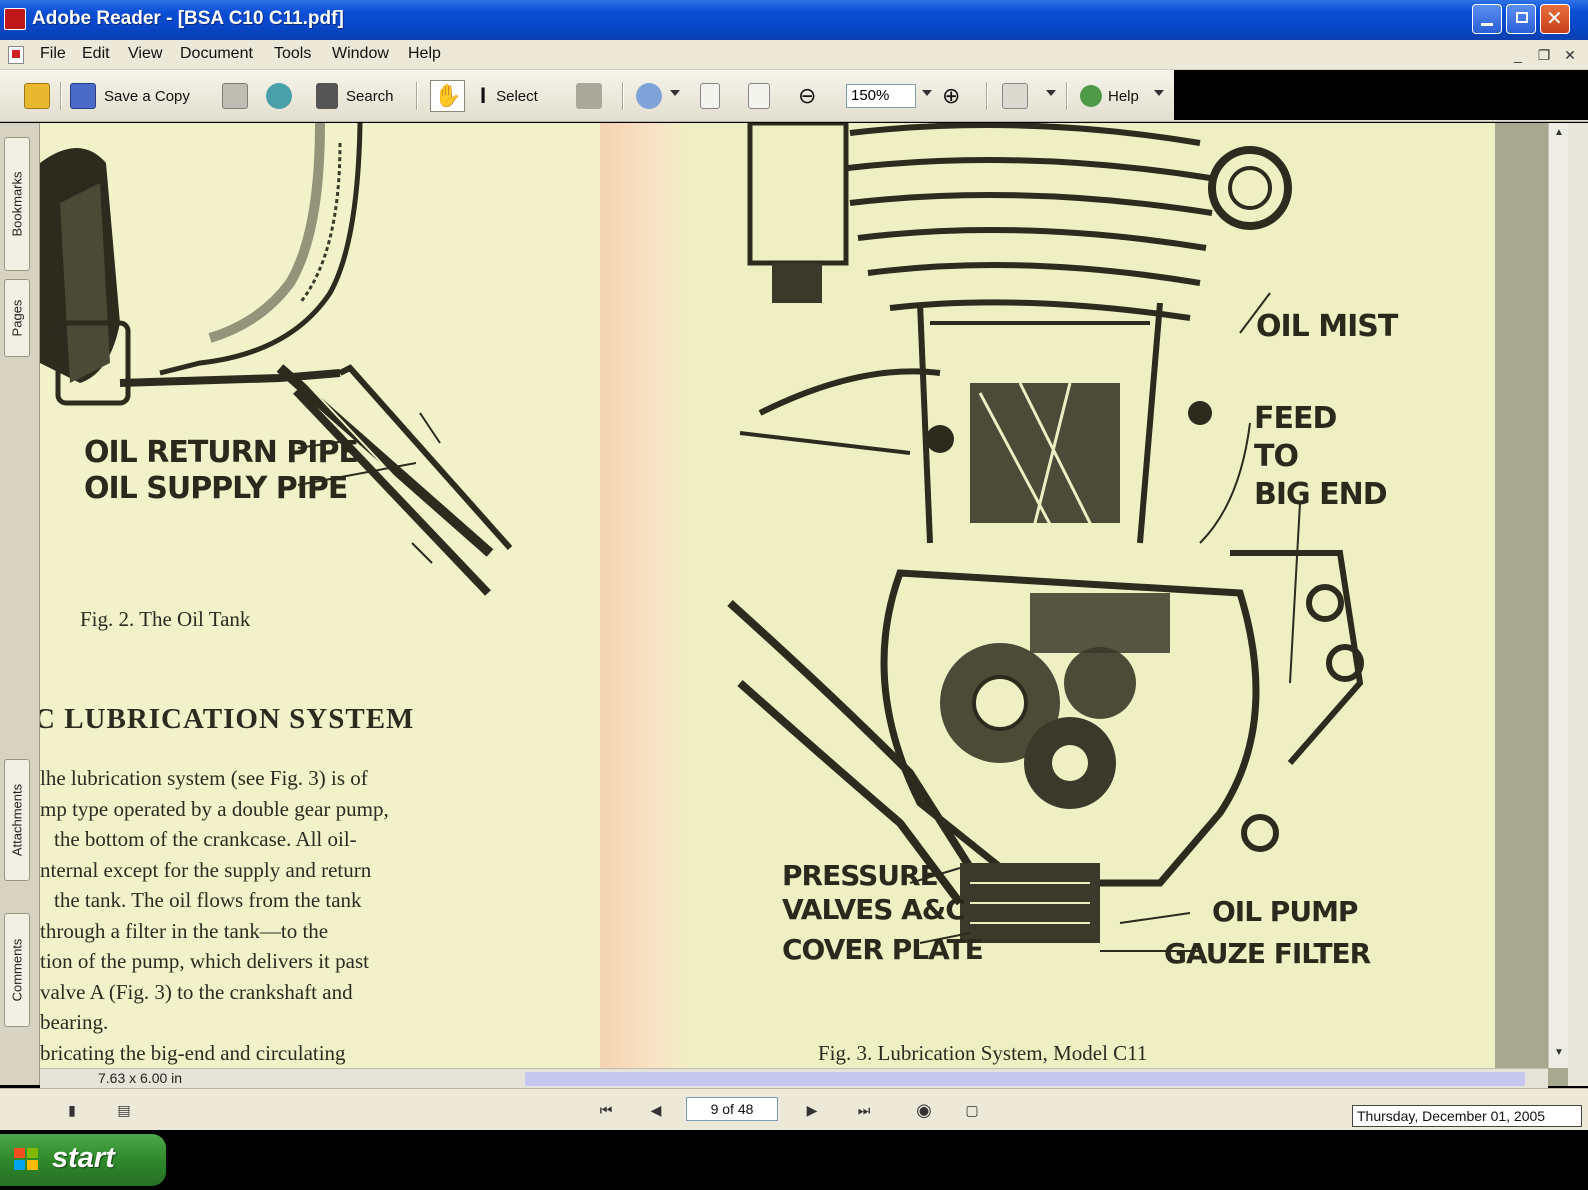  Describe the element at coordinates (214, 808) in the screenshot. I see `body-line: mp type operated by a double gear pump,` at that location.